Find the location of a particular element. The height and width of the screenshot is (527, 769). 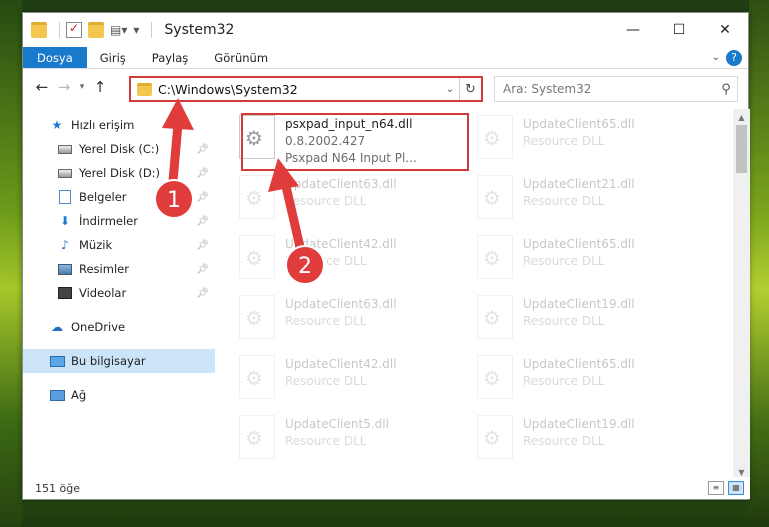

file-name: UpdateClient19.dll is located at coordinates (579, 424).